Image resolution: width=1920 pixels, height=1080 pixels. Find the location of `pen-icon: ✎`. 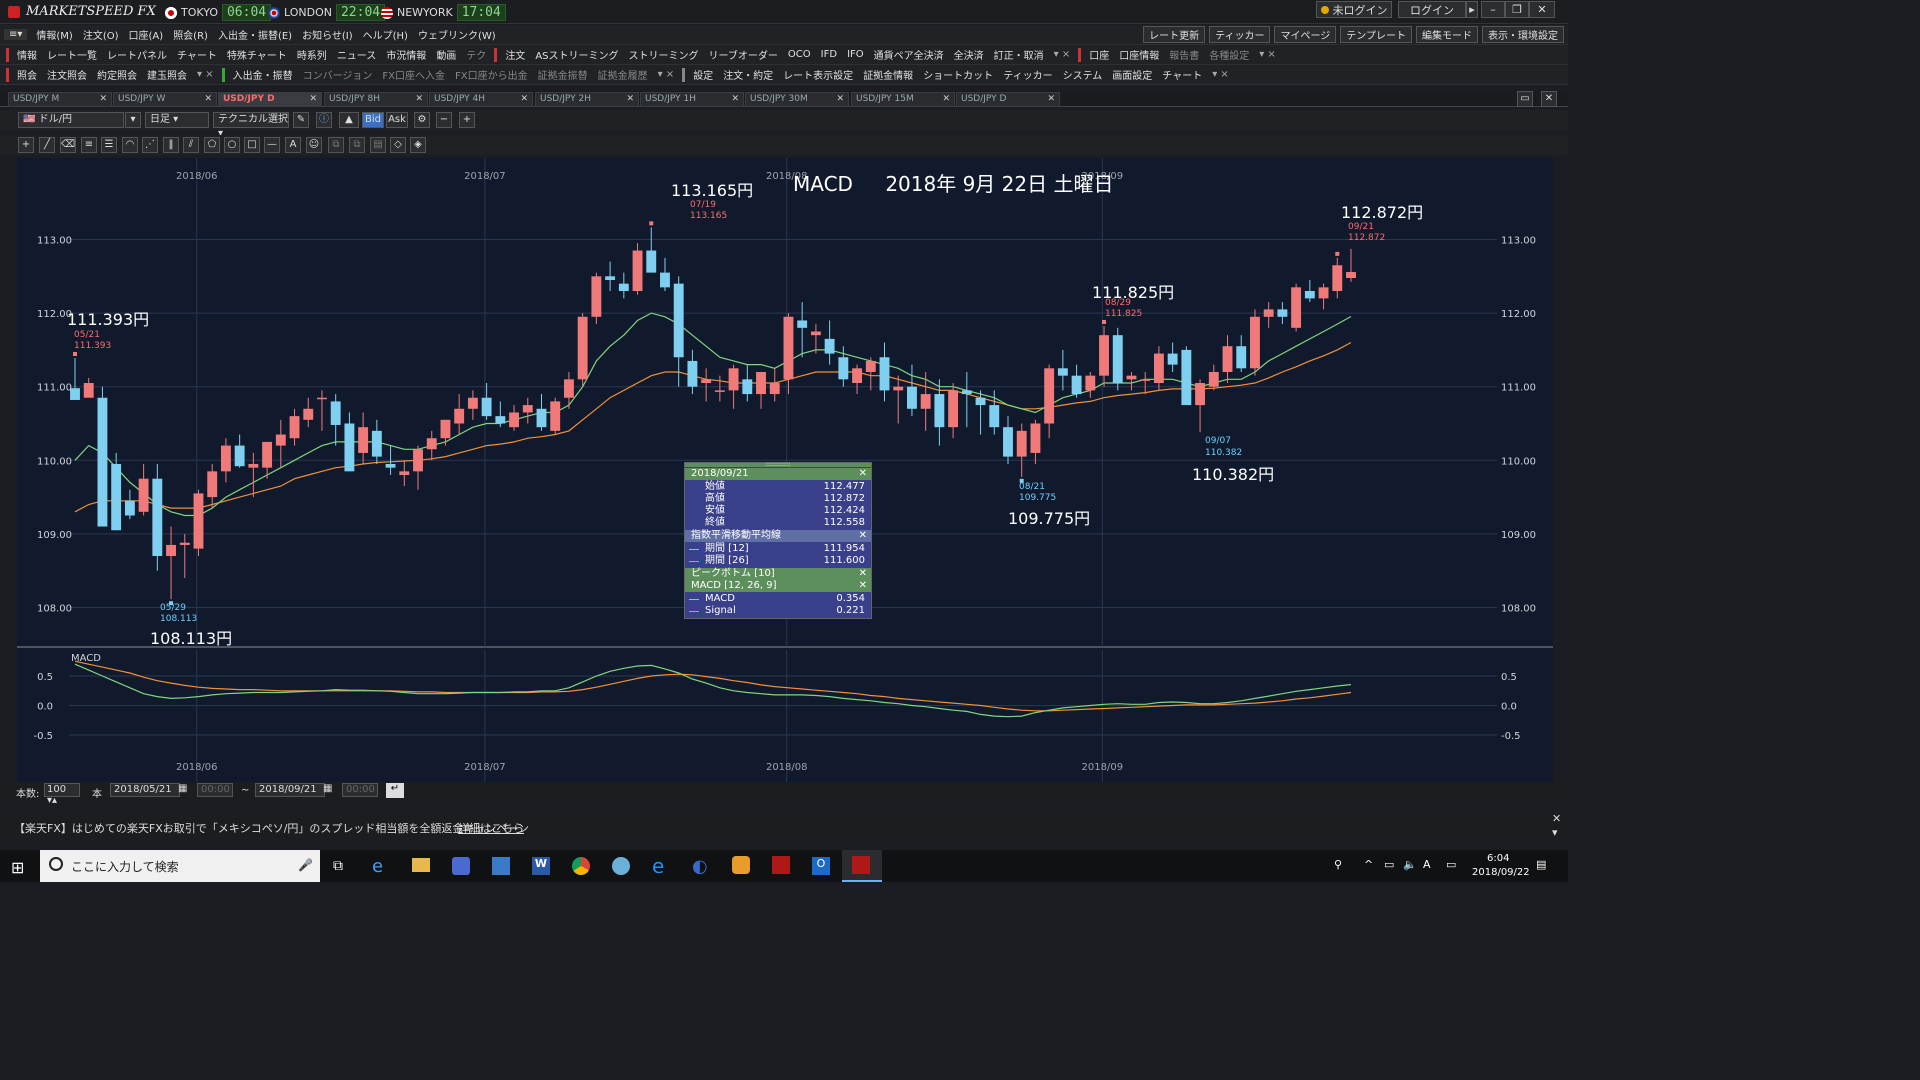

pen-icon: ✎ is located at coordinates (301, 120).